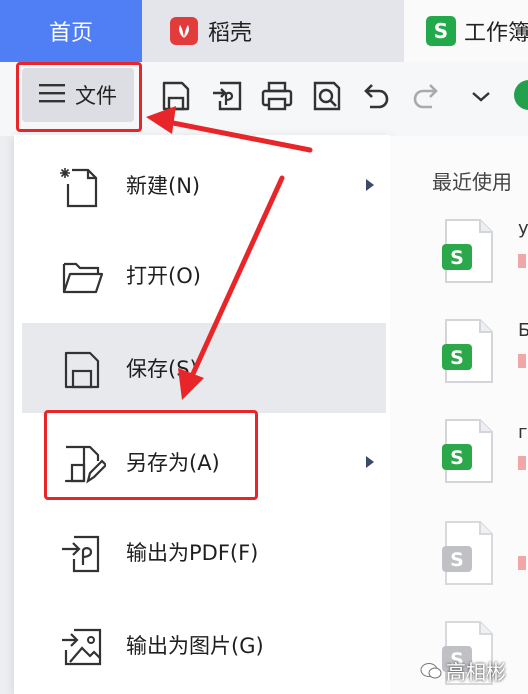  I want to click on menu-item-export-pdf-label: 输出为PDF(F), so click(192, 553).